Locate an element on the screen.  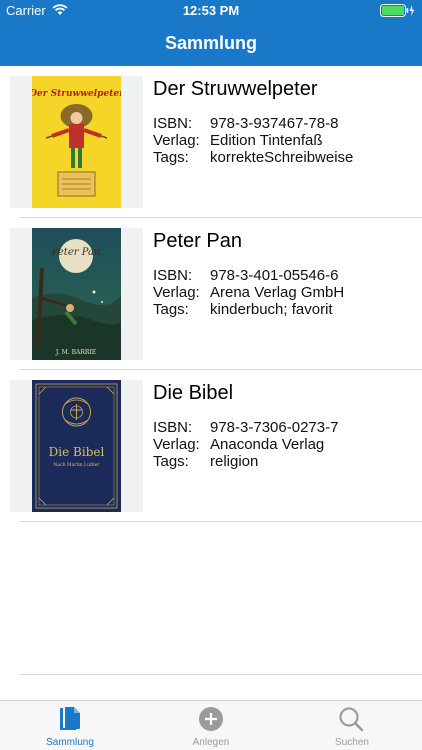
die-bibel-cover-art: Die Bibel Nach Martin Luther is located at coordinates (76, 446).